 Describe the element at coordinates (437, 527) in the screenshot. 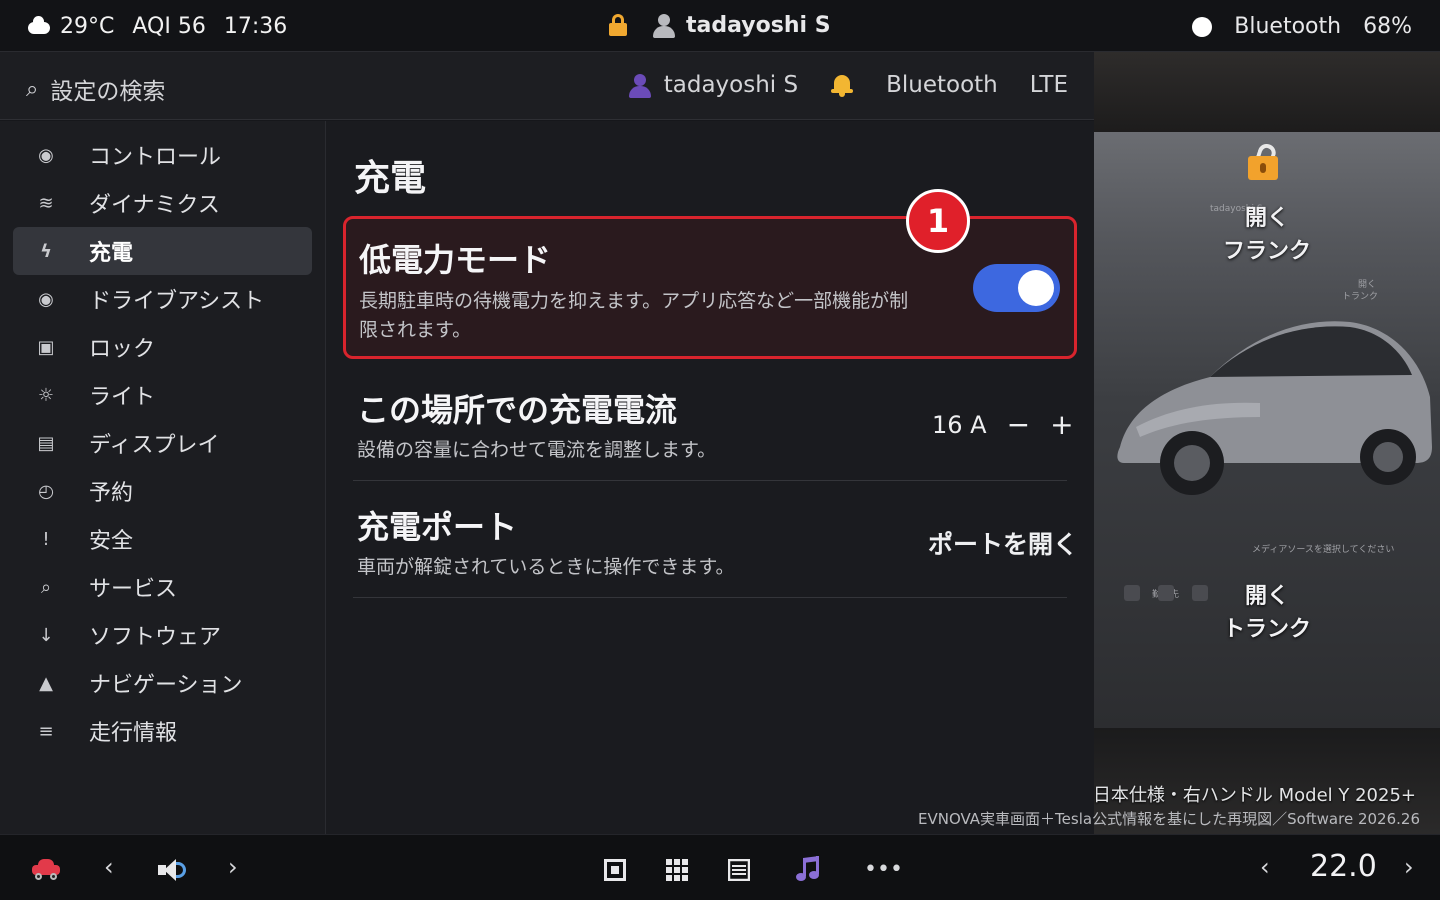

I see `charge-port-title: 充電ポート` at that location.